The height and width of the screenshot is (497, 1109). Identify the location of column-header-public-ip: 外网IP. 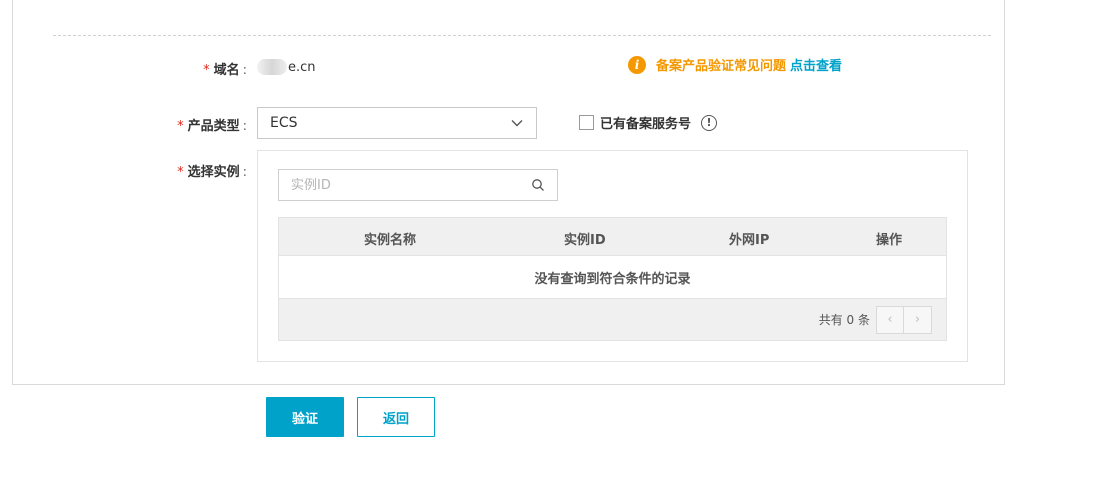
(749, 240).